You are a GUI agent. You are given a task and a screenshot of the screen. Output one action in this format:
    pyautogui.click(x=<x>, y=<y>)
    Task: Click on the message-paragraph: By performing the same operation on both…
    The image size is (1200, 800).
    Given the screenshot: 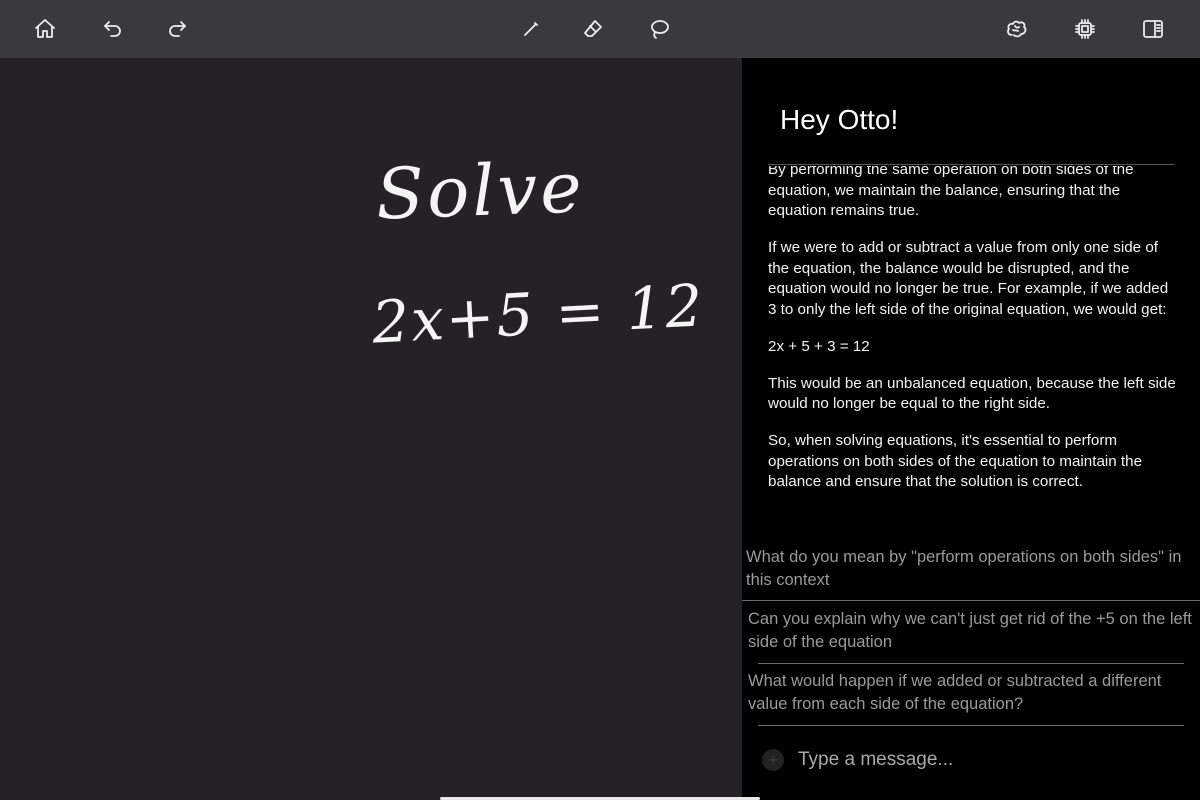 What is the action you would take?
    pyautogui.click(x=951, y=192)
    